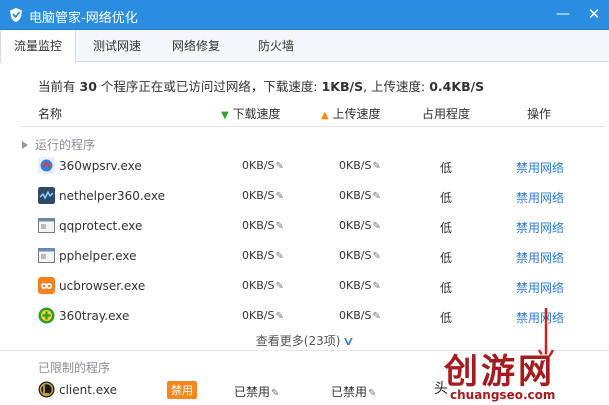  Describe the element at coordinates (196, 46) in the screenshot. I see `tab-network-repair: 网络修复` at that location.